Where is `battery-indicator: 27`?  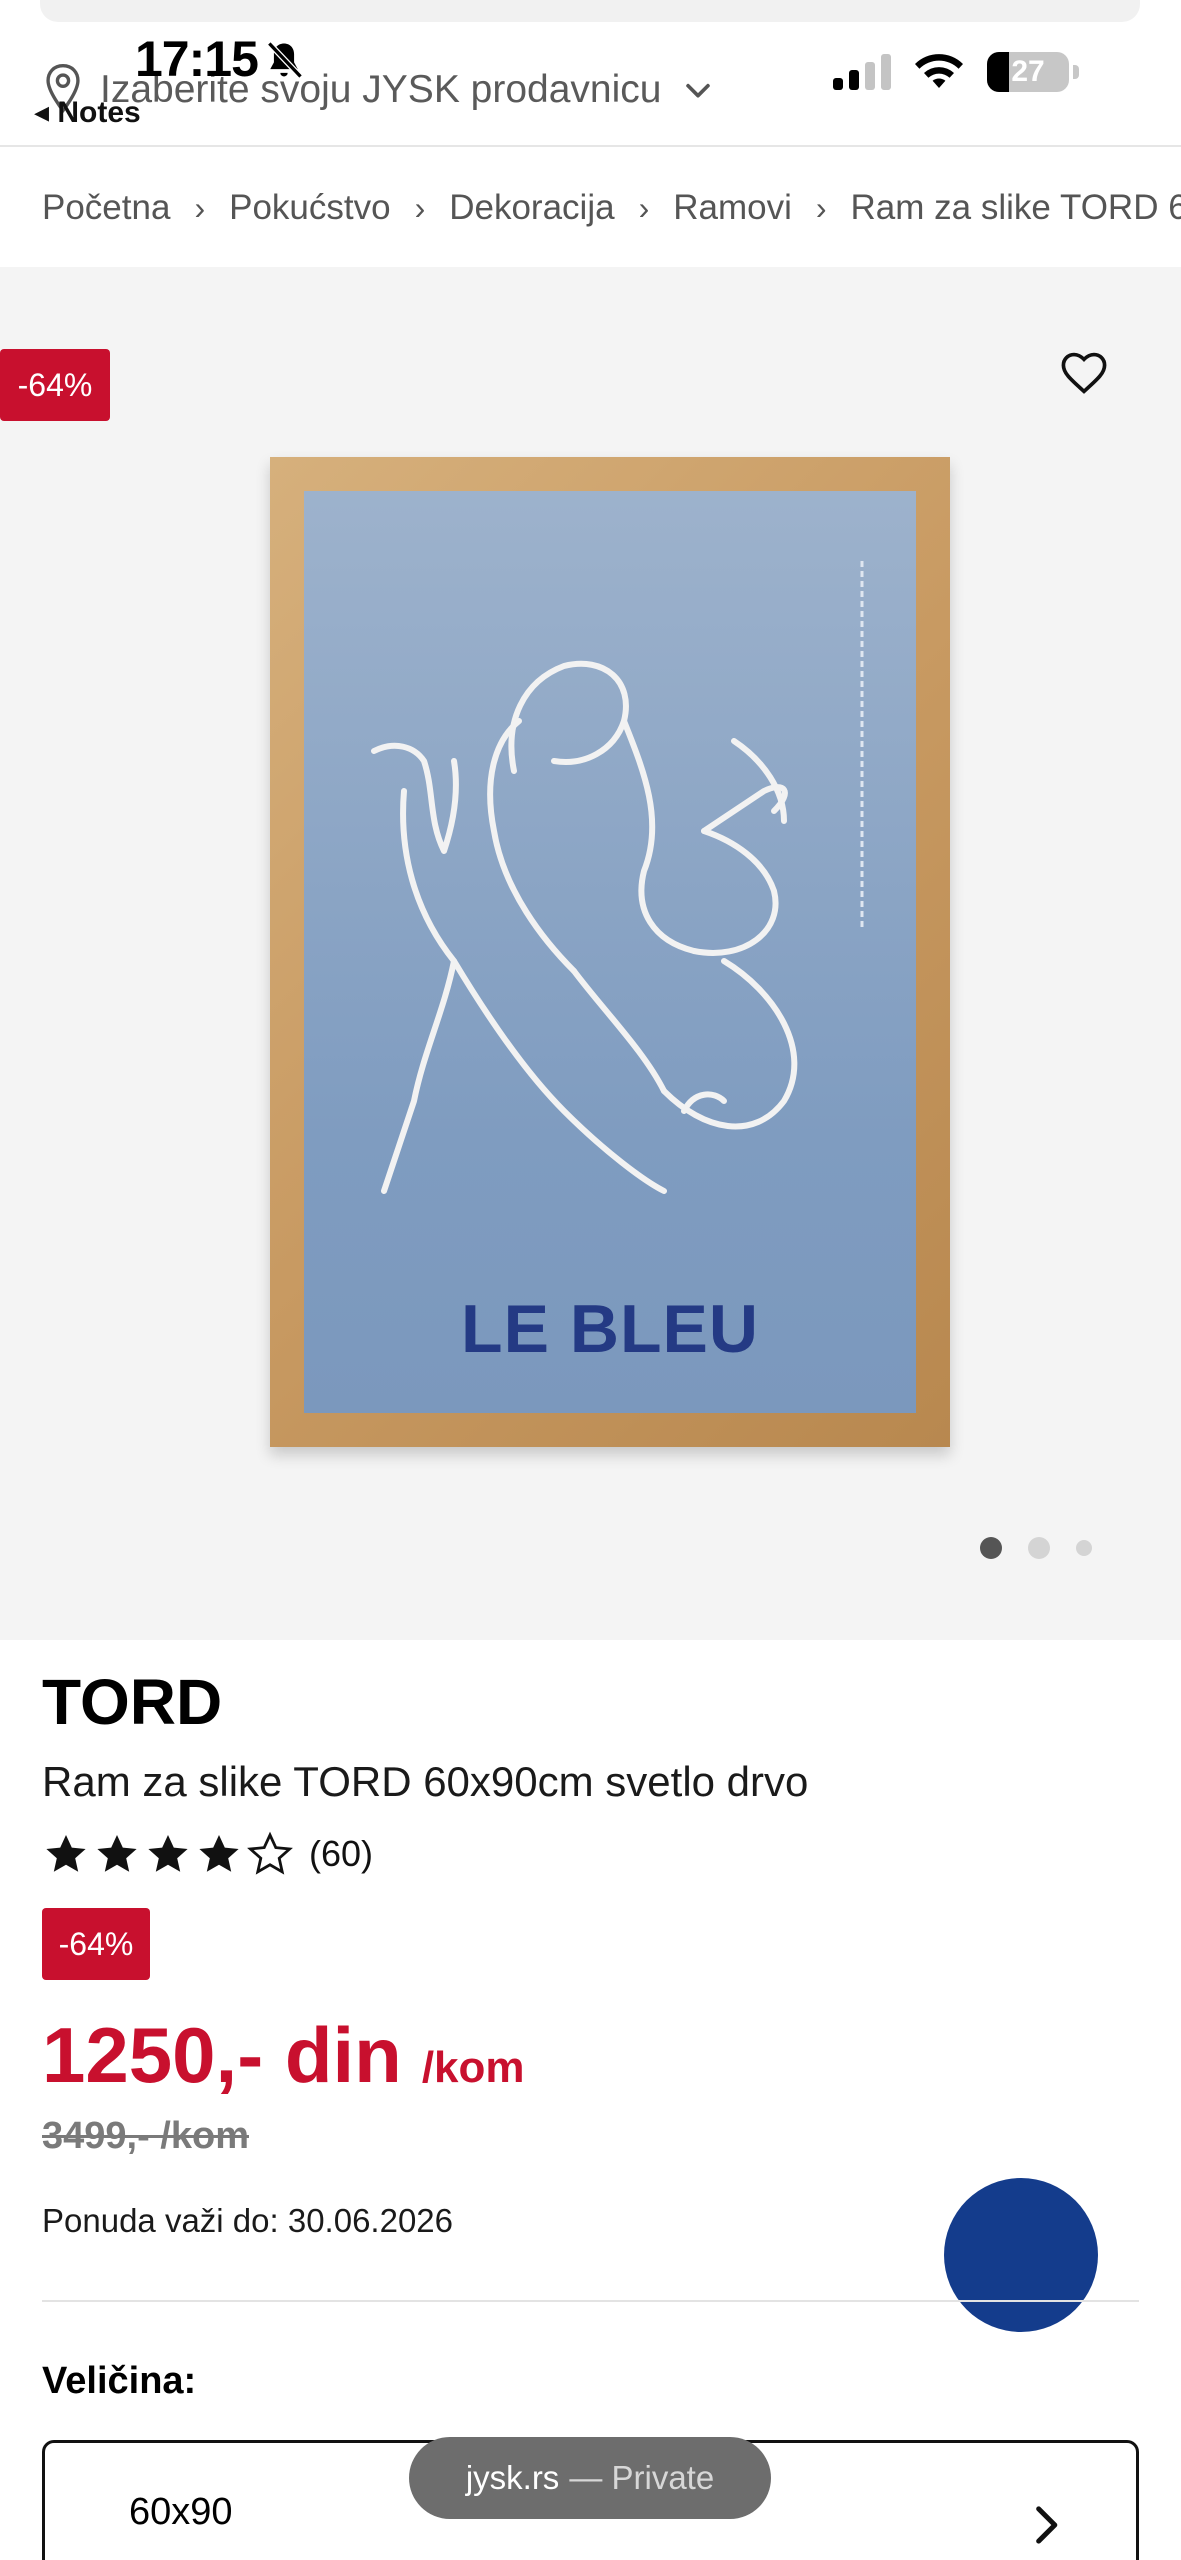
battery-indicator: 27 is located at coordinates (1028, 72).